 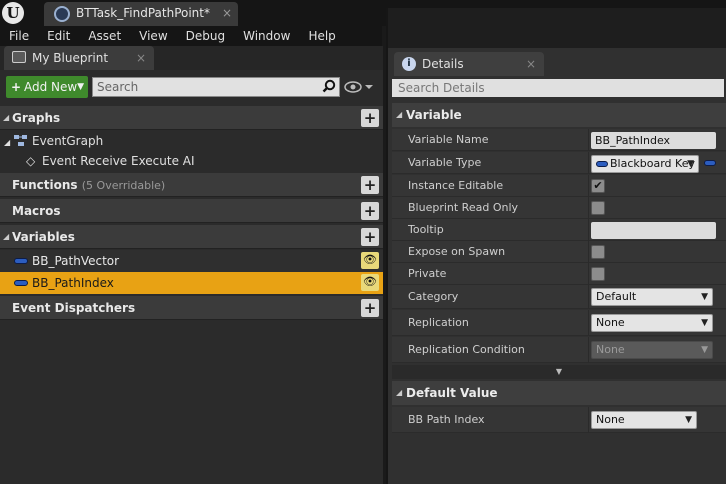 What do you see at coordinates (370, 211) in the screenshot?
I see `add-macro-button: +` at bounding box center [370, 211].